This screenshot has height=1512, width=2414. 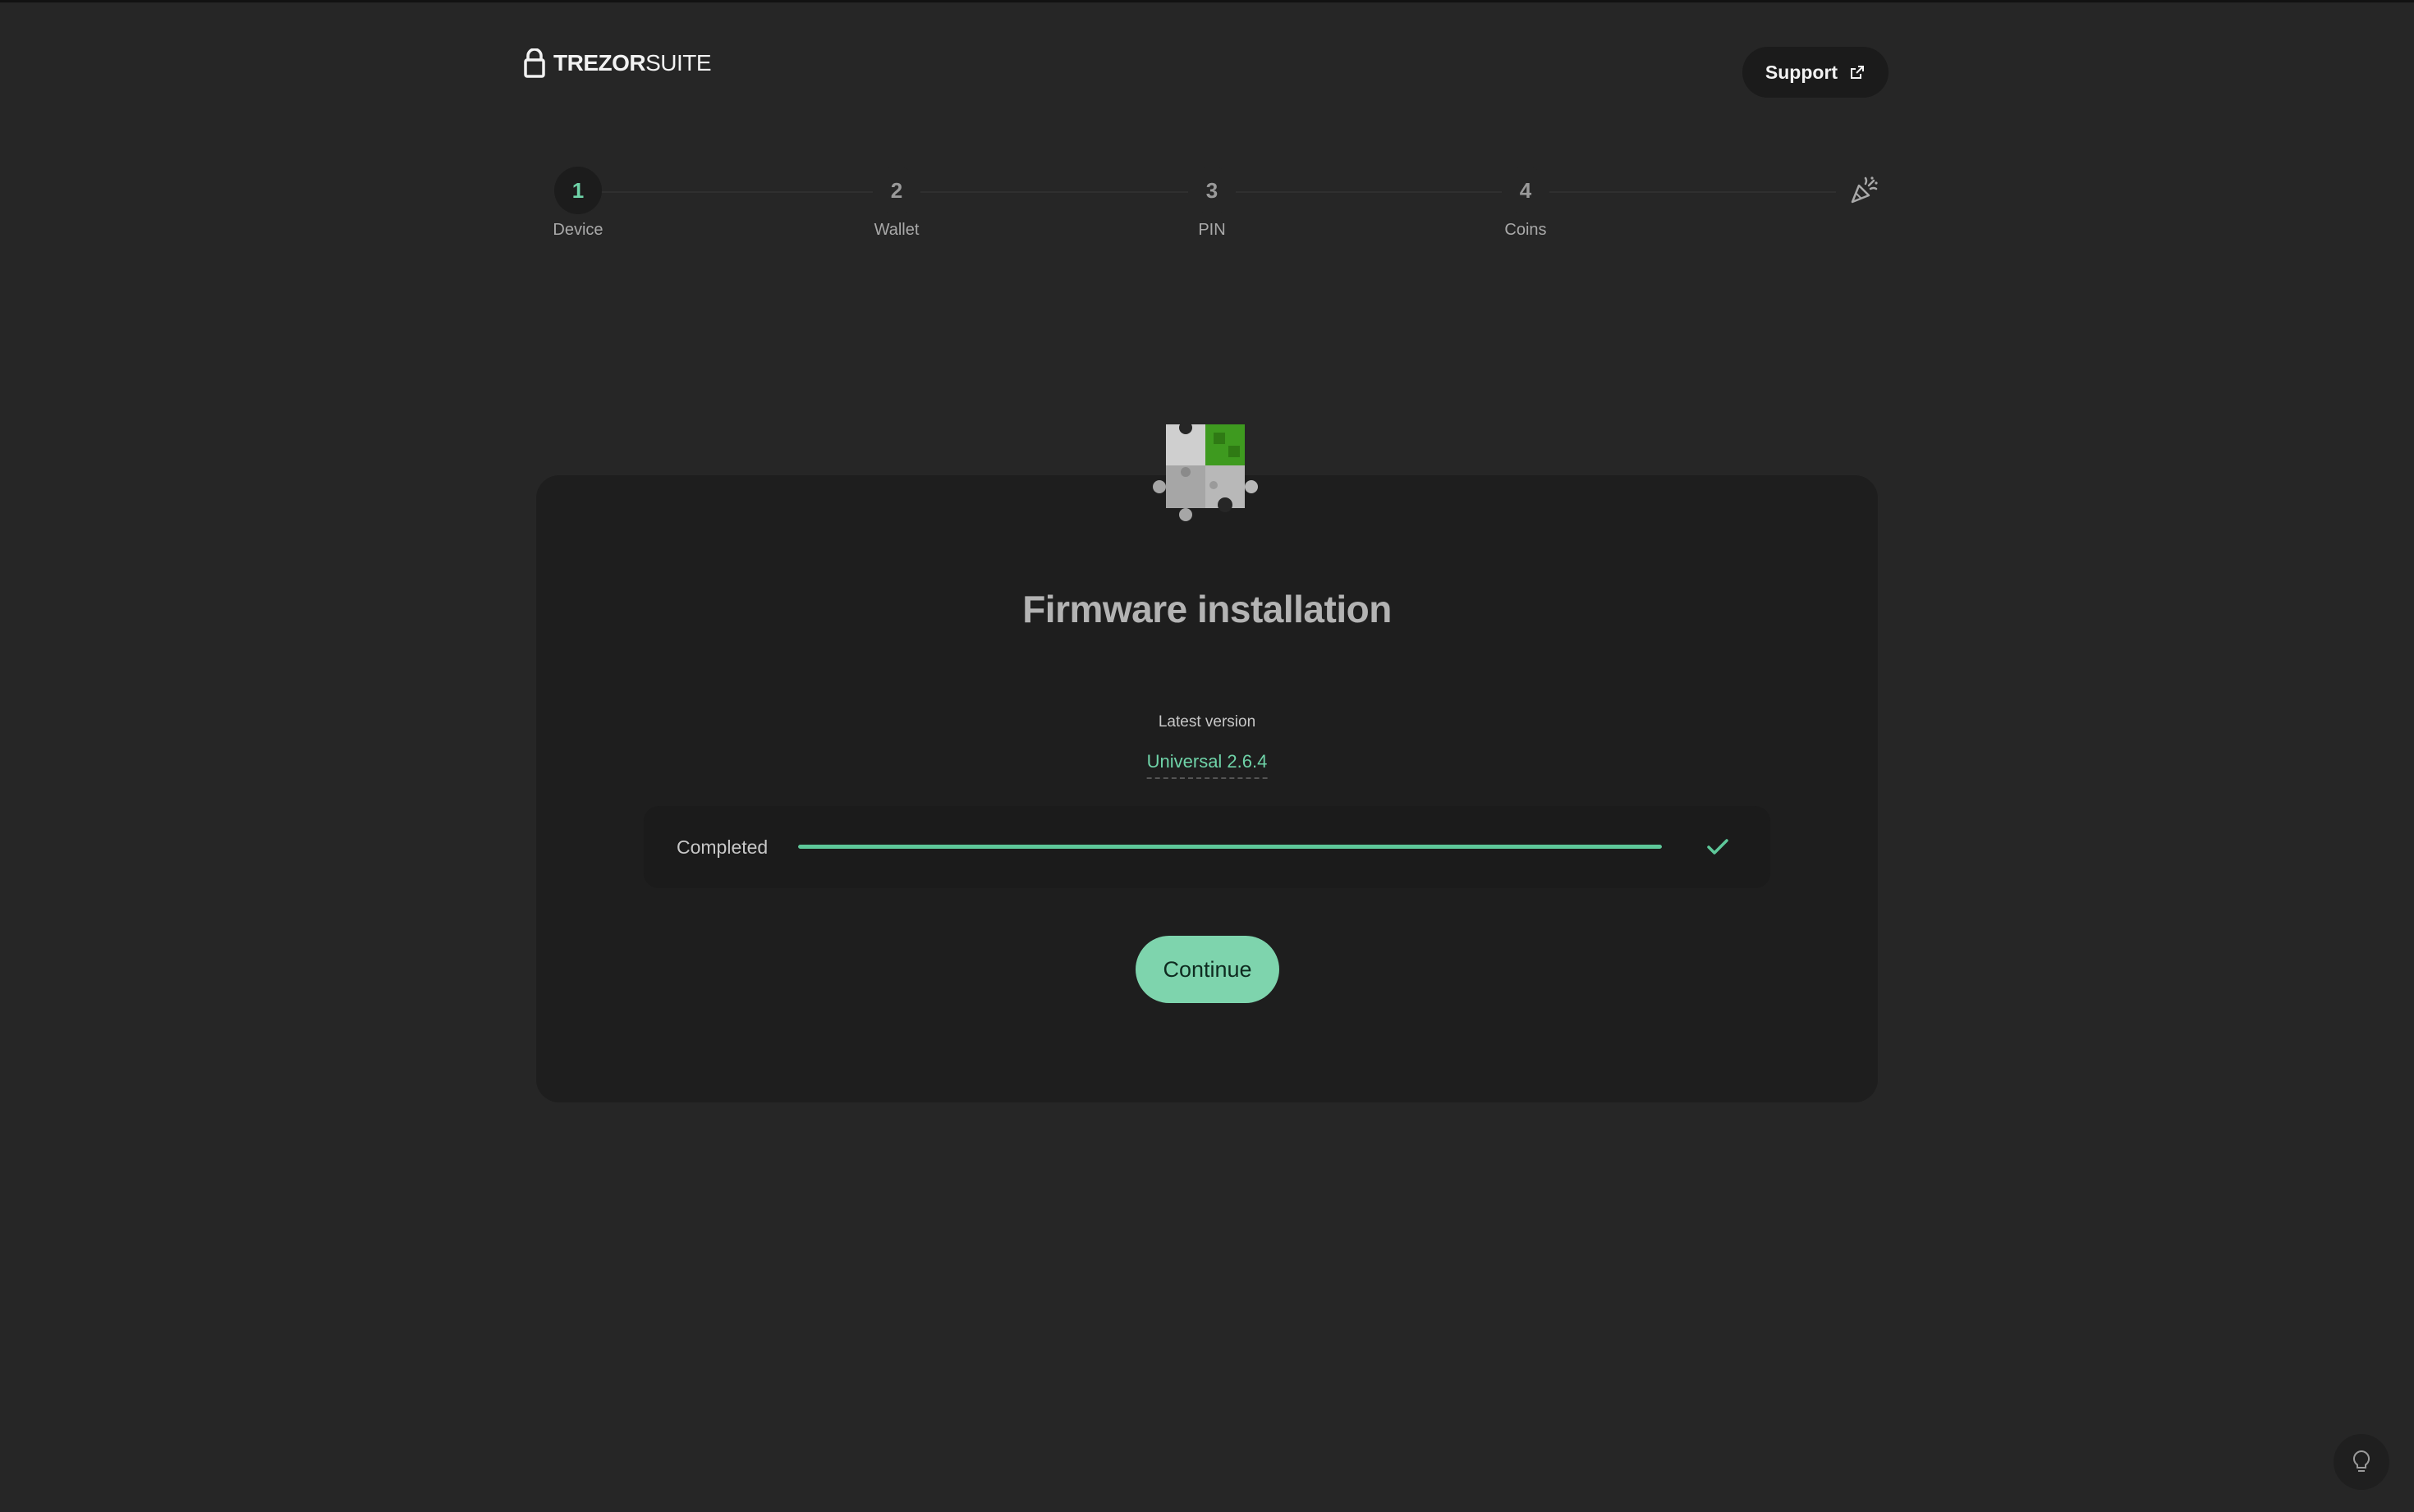 I want to click on step-coins: 4 Coins, so click(x=1525, y=203).